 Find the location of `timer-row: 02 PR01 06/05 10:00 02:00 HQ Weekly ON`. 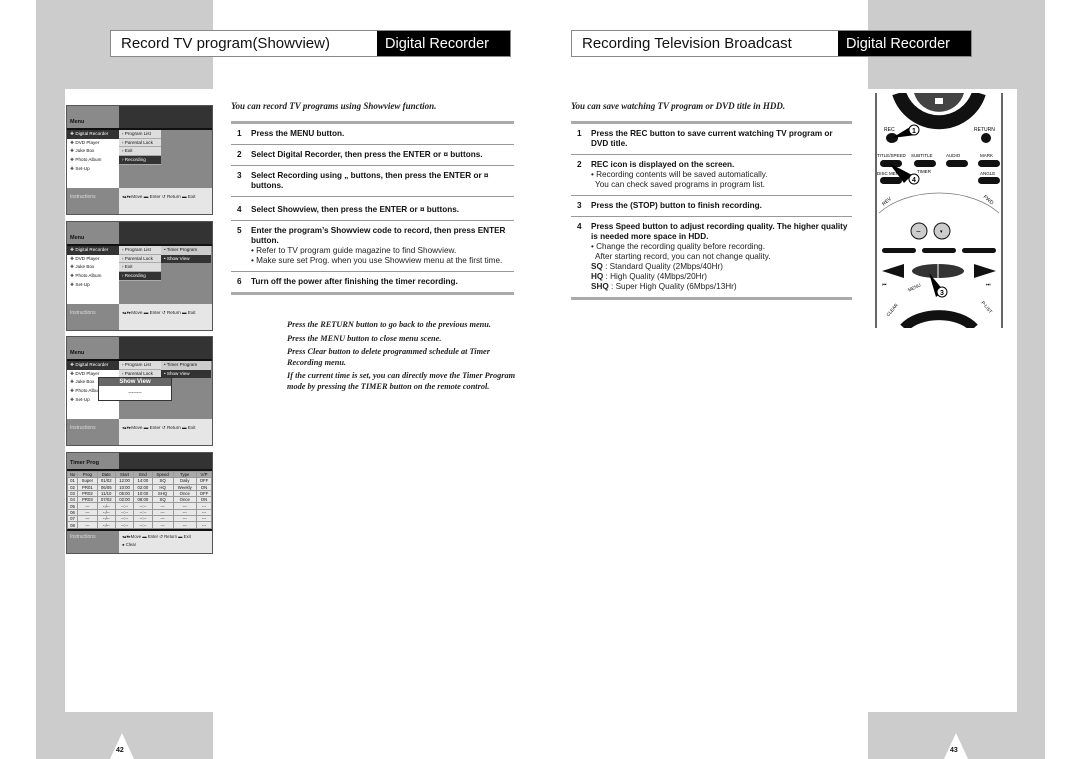

timer-row: 02 PR01 06/05 10:00 02:00 HQ Weekly ON is located at coordinates (139, 487).